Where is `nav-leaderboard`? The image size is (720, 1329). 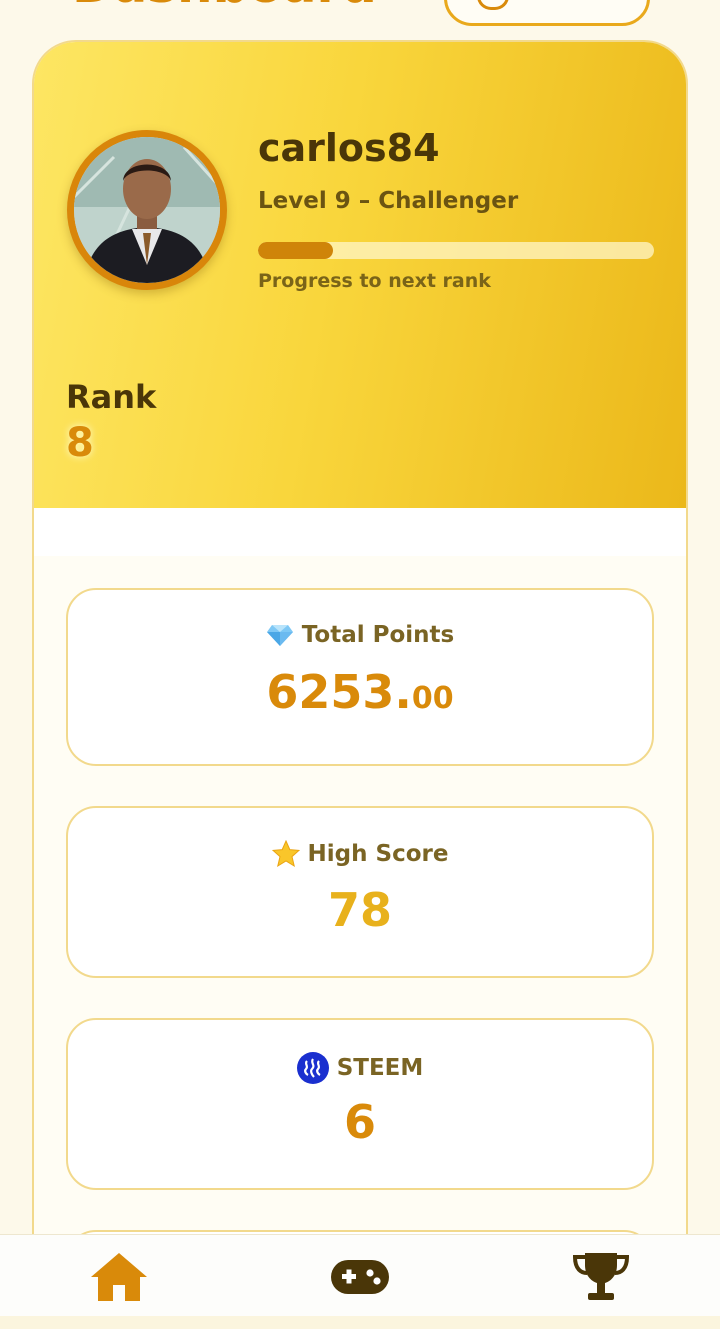
nav-leaderboard is located at coordinates (601, 1277).